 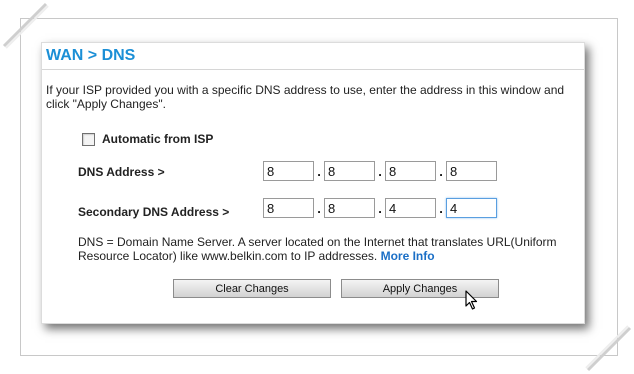 What do you see at coordinates (121, 172) in the screenshot?
I see `dns-address-label: DNS Address >` at bounding box center [121, 172].